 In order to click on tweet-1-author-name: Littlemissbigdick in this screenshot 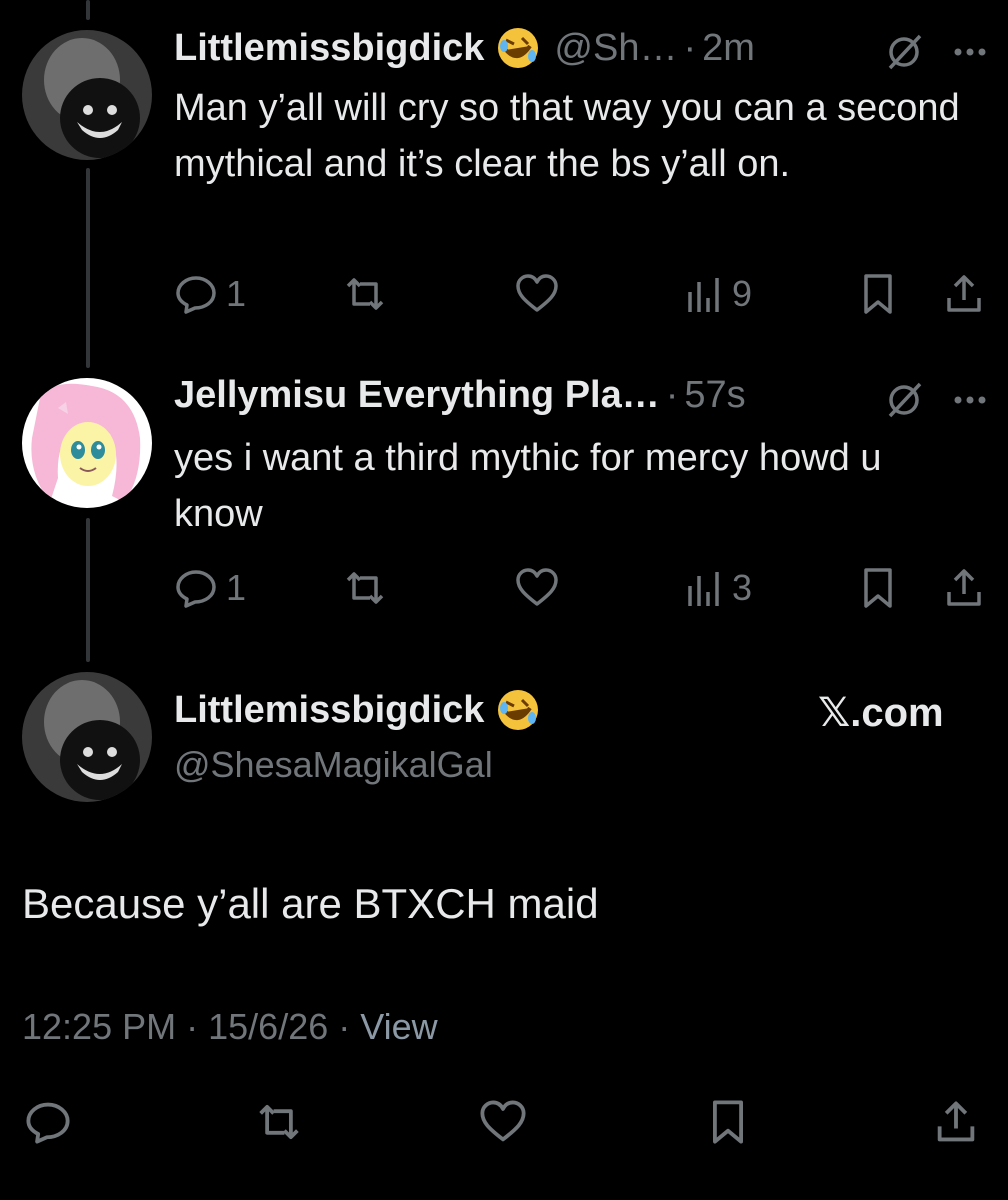, I will do `click(329, 48)`.